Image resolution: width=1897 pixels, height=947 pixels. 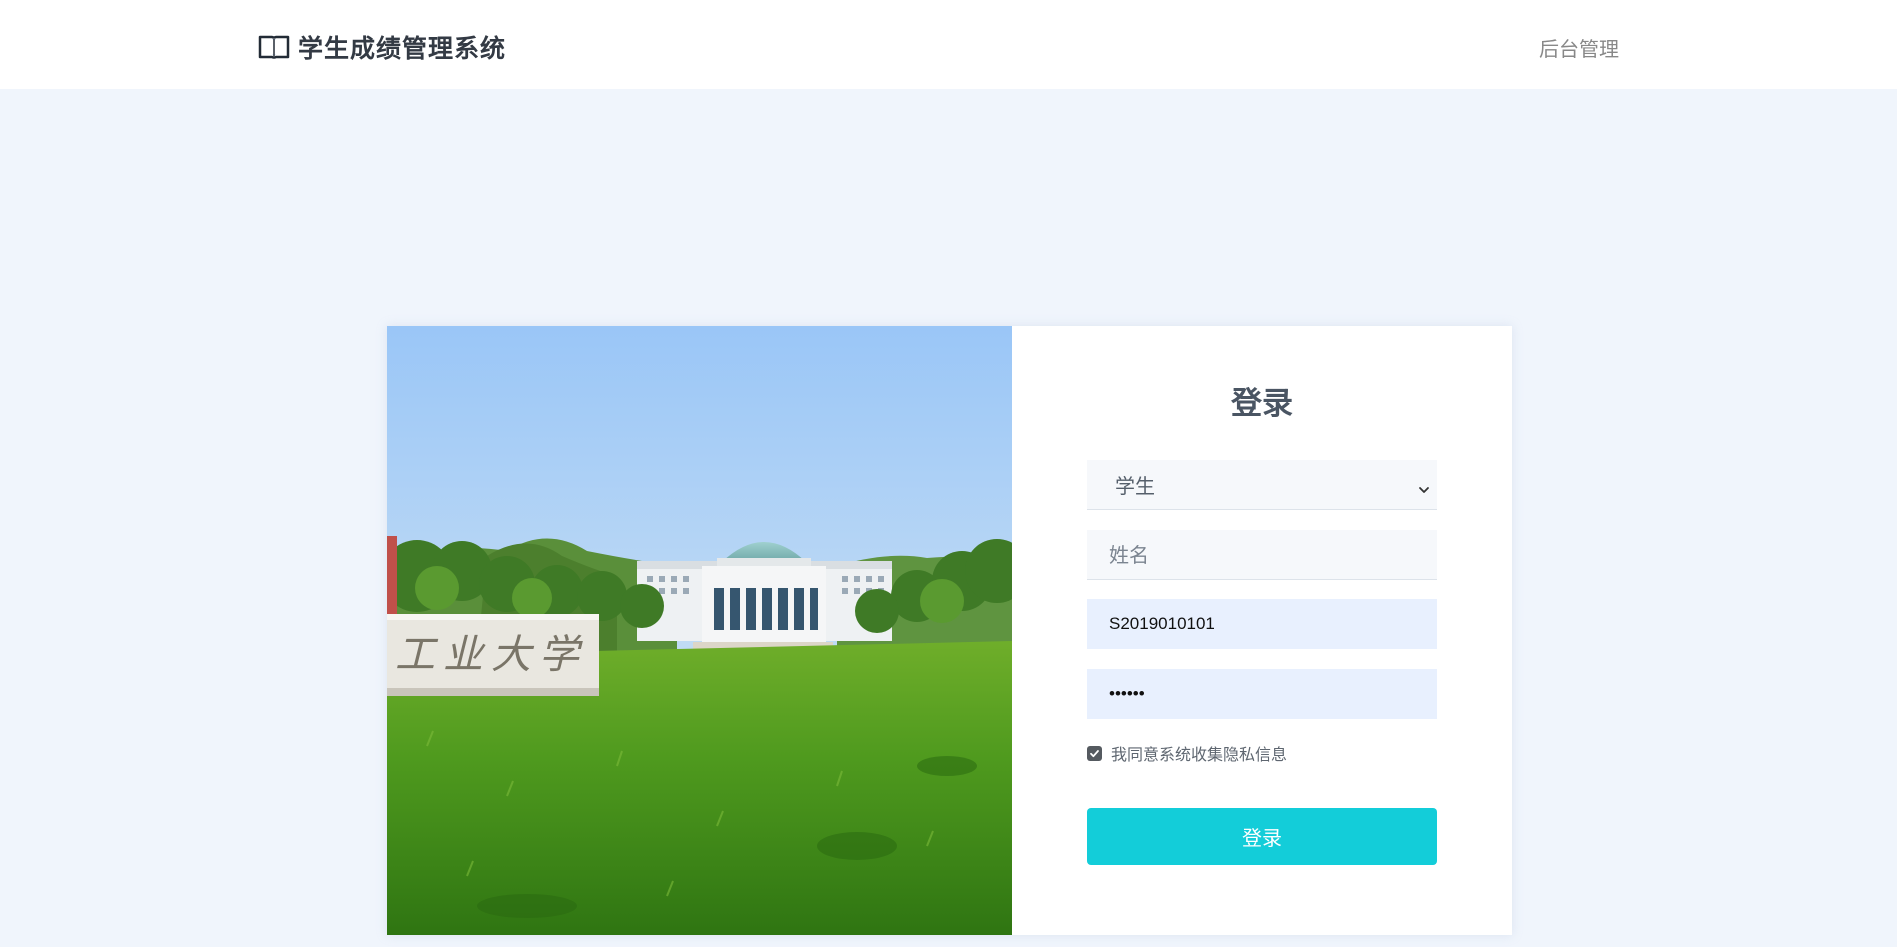 I want to click on privacy-checkbox-label: 我同意系统收集隐私信息, so click(x=1199, y=753).